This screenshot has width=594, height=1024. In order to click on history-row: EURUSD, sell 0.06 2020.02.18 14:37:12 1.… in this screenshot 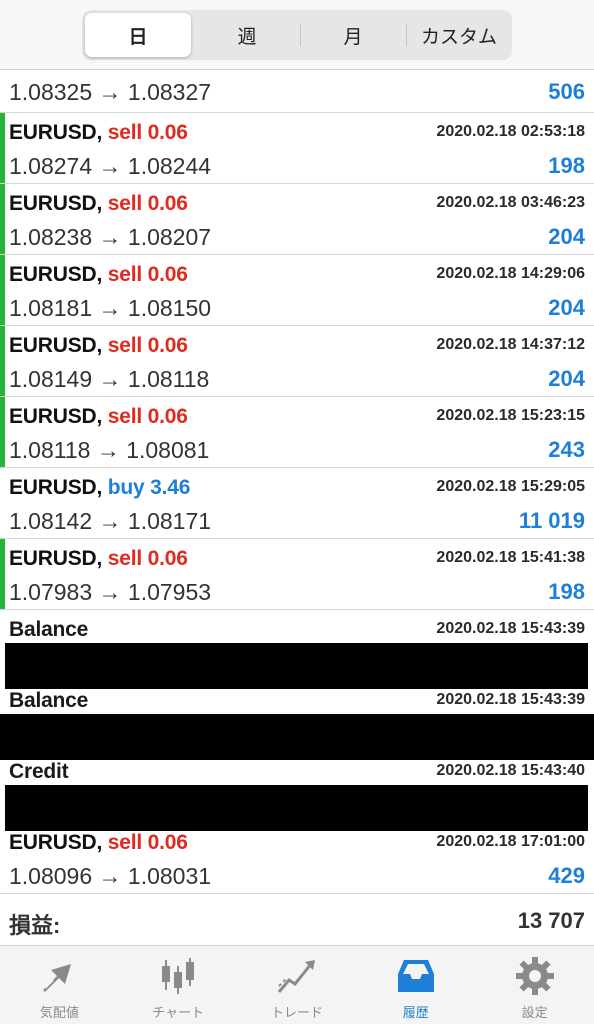, I will do `click(297, 361)`.